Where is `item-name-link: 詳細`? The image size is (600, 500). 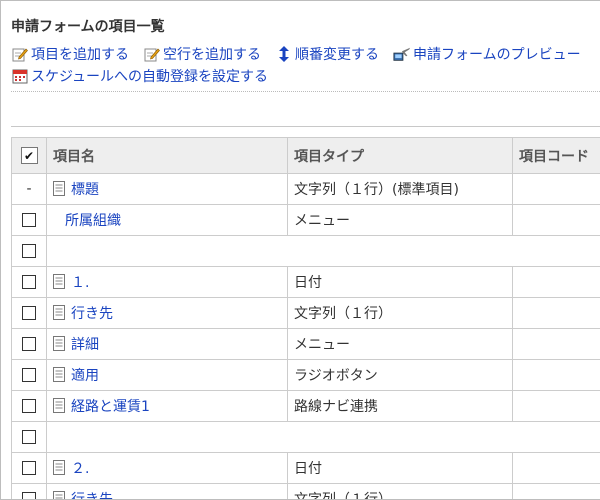 item-name-link: 詳細 is located at coordinates (85, 344).